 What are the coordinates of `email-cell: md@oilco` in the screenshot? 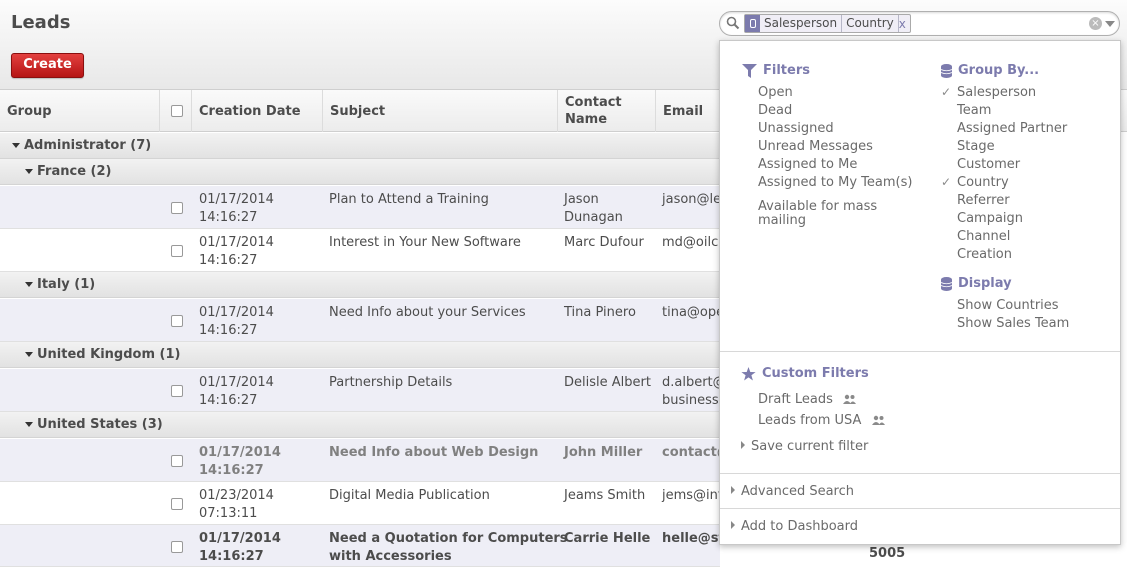 It's located at (694, 242).